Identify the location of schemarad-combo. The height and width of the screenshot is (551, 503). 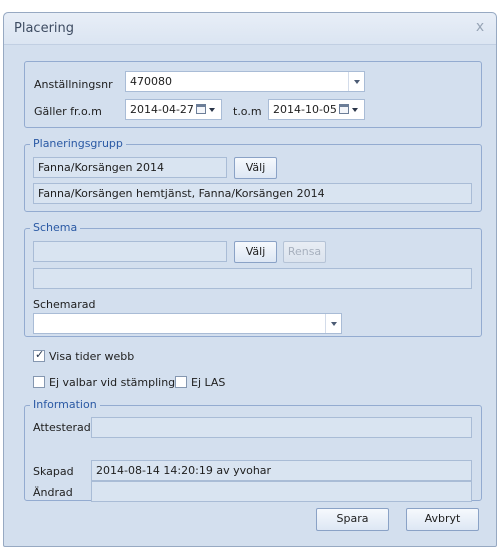
(187, 323).